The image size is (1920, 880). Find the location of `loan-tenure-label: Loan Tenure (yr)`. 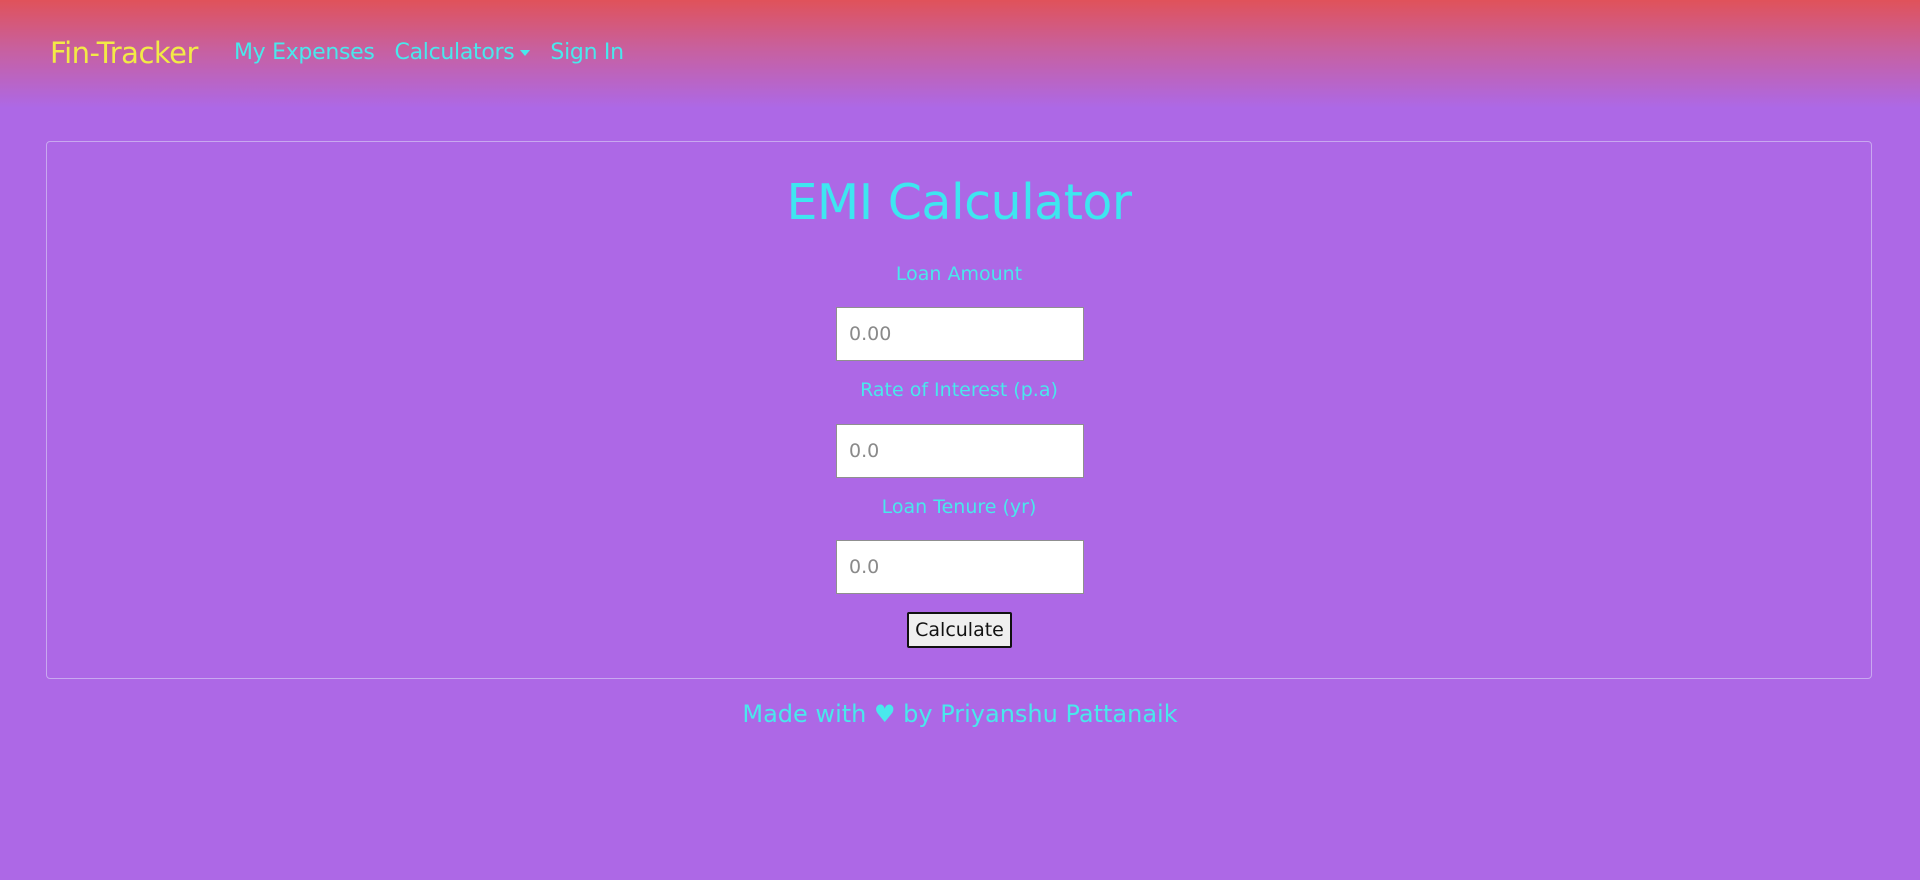

loan-tenure-label: Loan Tenure (yr) is located at coordinates (959, 507).